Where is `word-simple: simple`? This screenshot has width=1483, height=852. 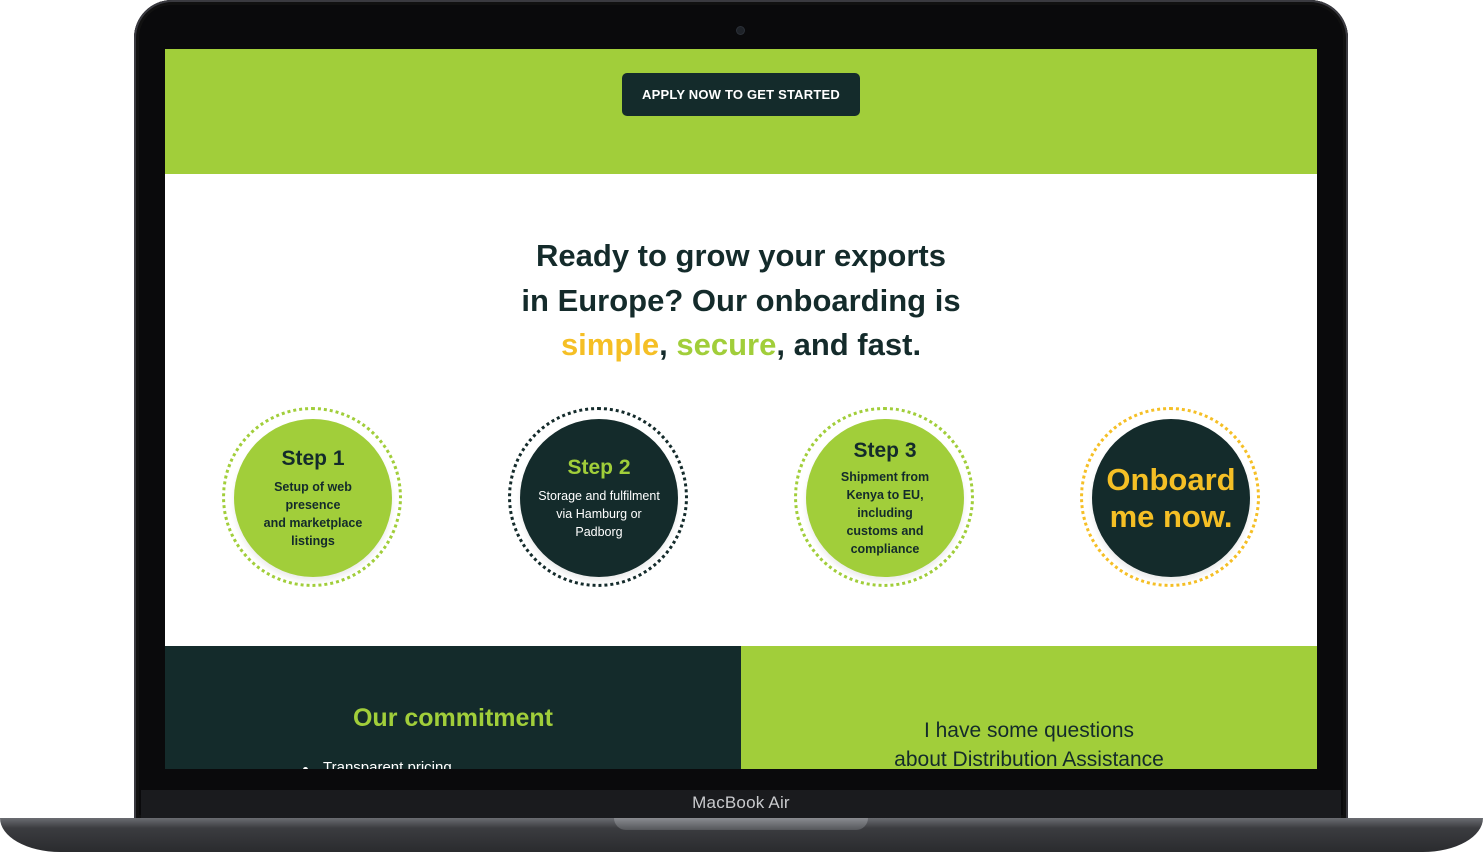
word-simple: simple is located at coordinates (610, 344).